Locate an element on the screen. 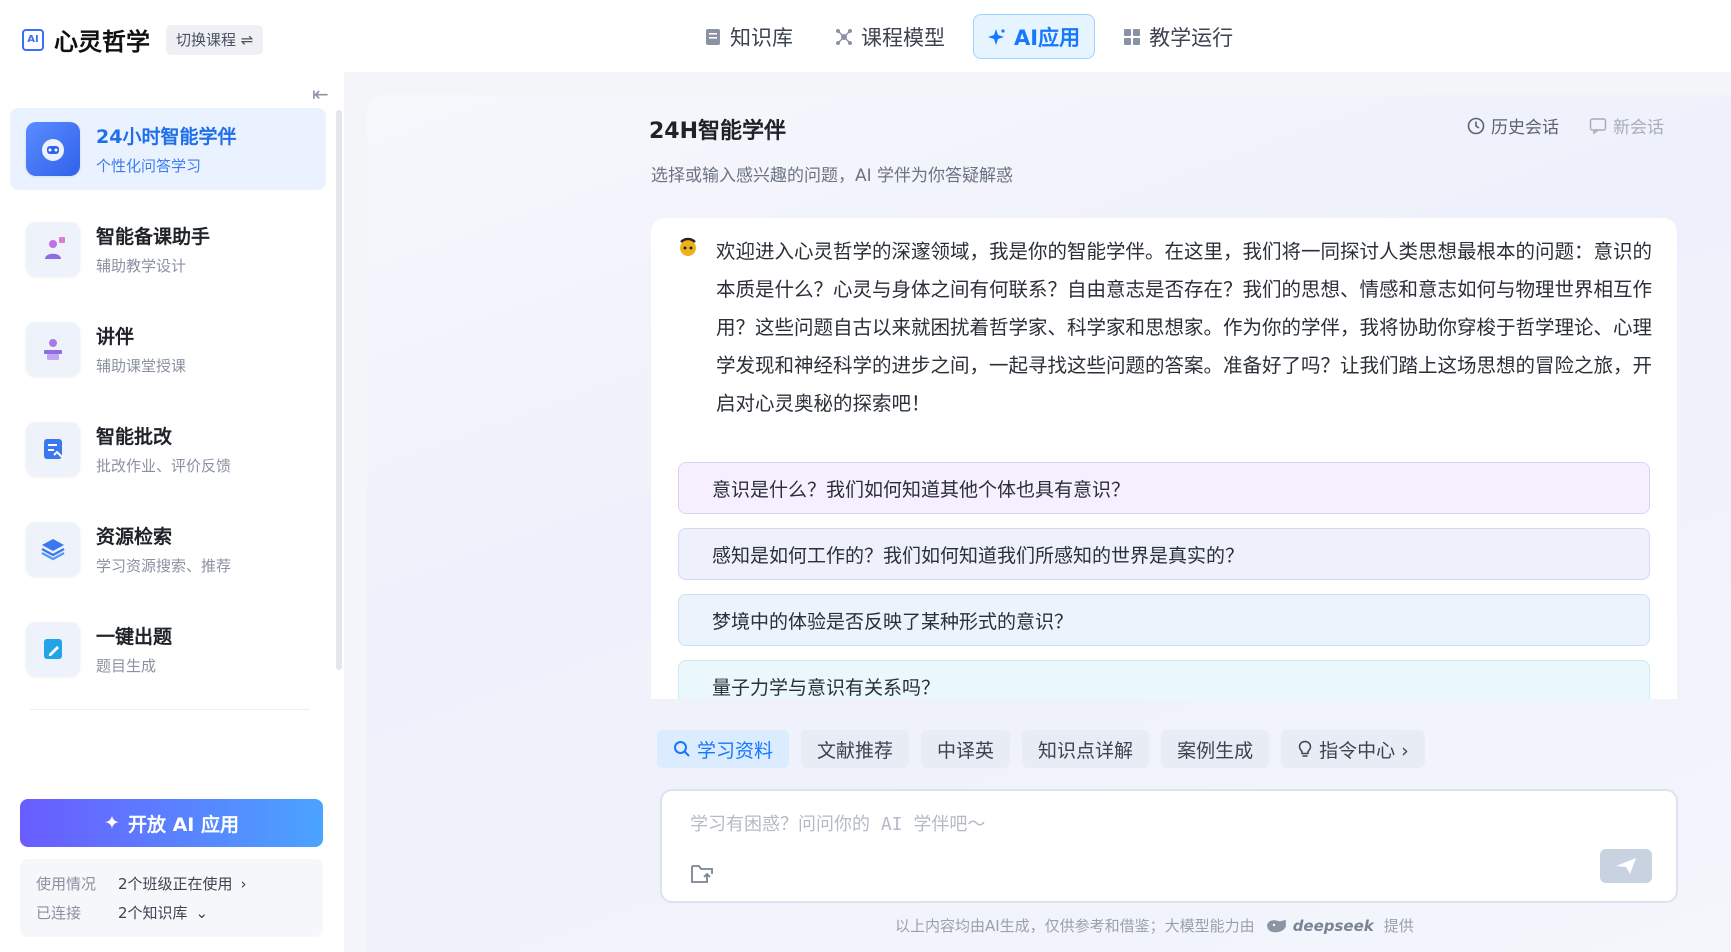  sidebar-item-title: 讲伴 is located at coordinates (115, 337).